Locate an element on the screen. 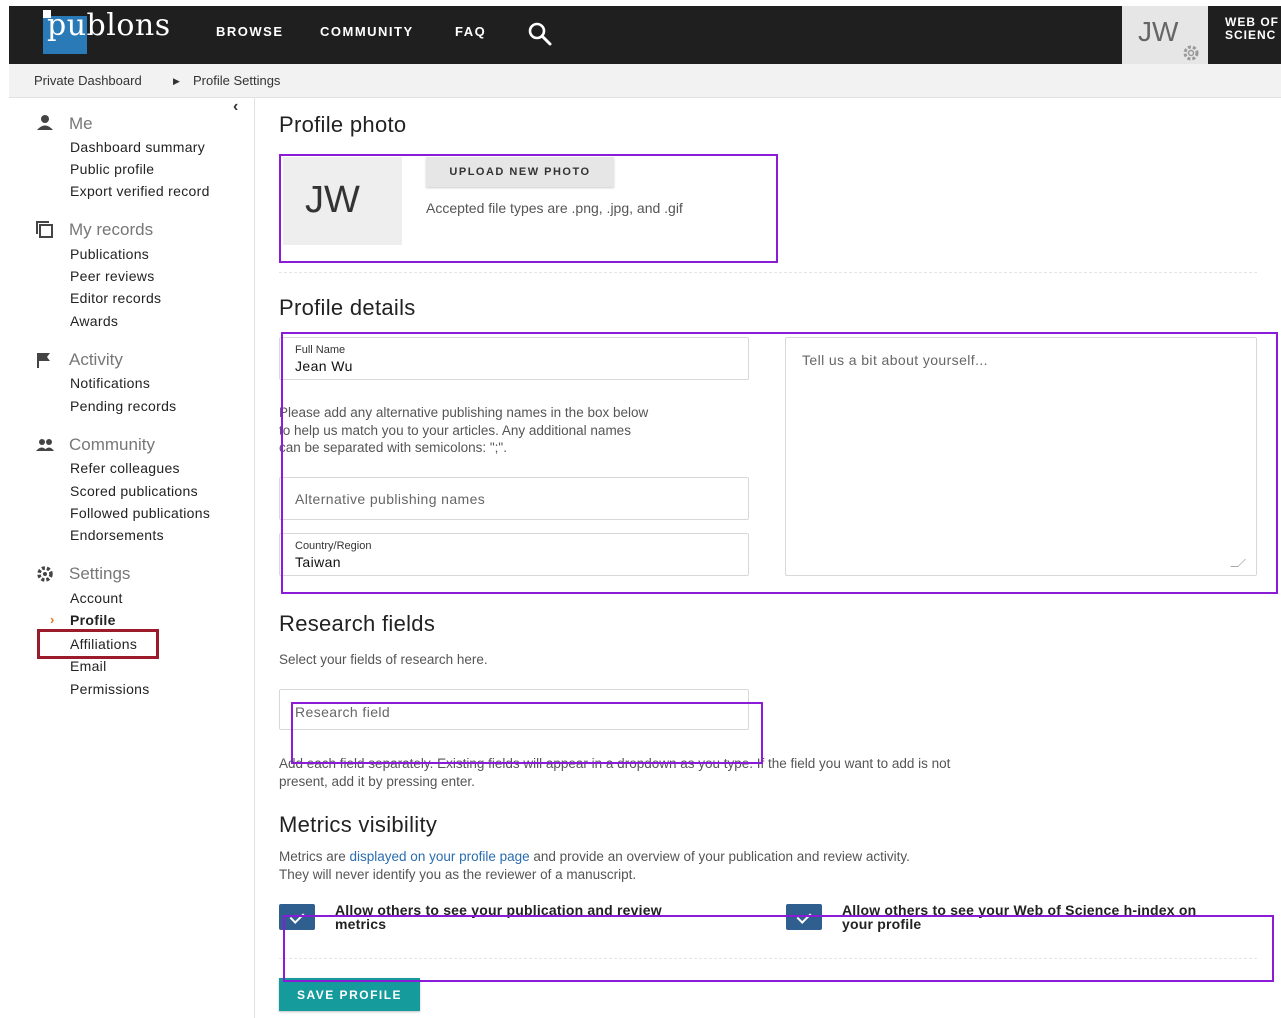  sidebar-section-community: Community is located at coordinates (112, 444).